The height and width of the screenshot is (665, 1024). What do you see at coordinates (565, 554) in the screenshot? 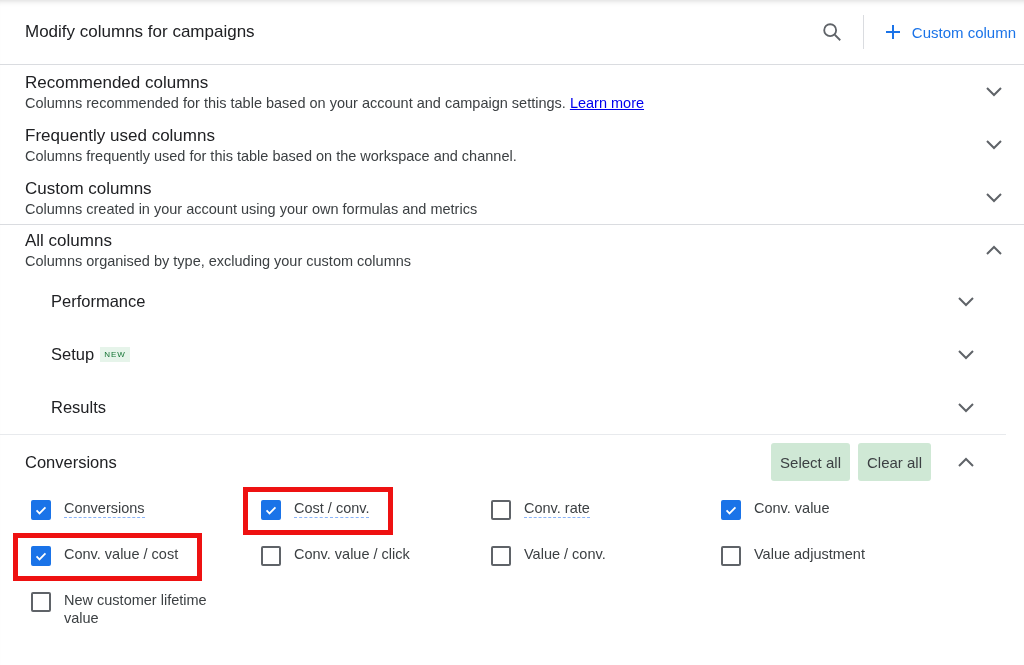
I see `option-label: Value / conv.` at bounding box center [565, 554].